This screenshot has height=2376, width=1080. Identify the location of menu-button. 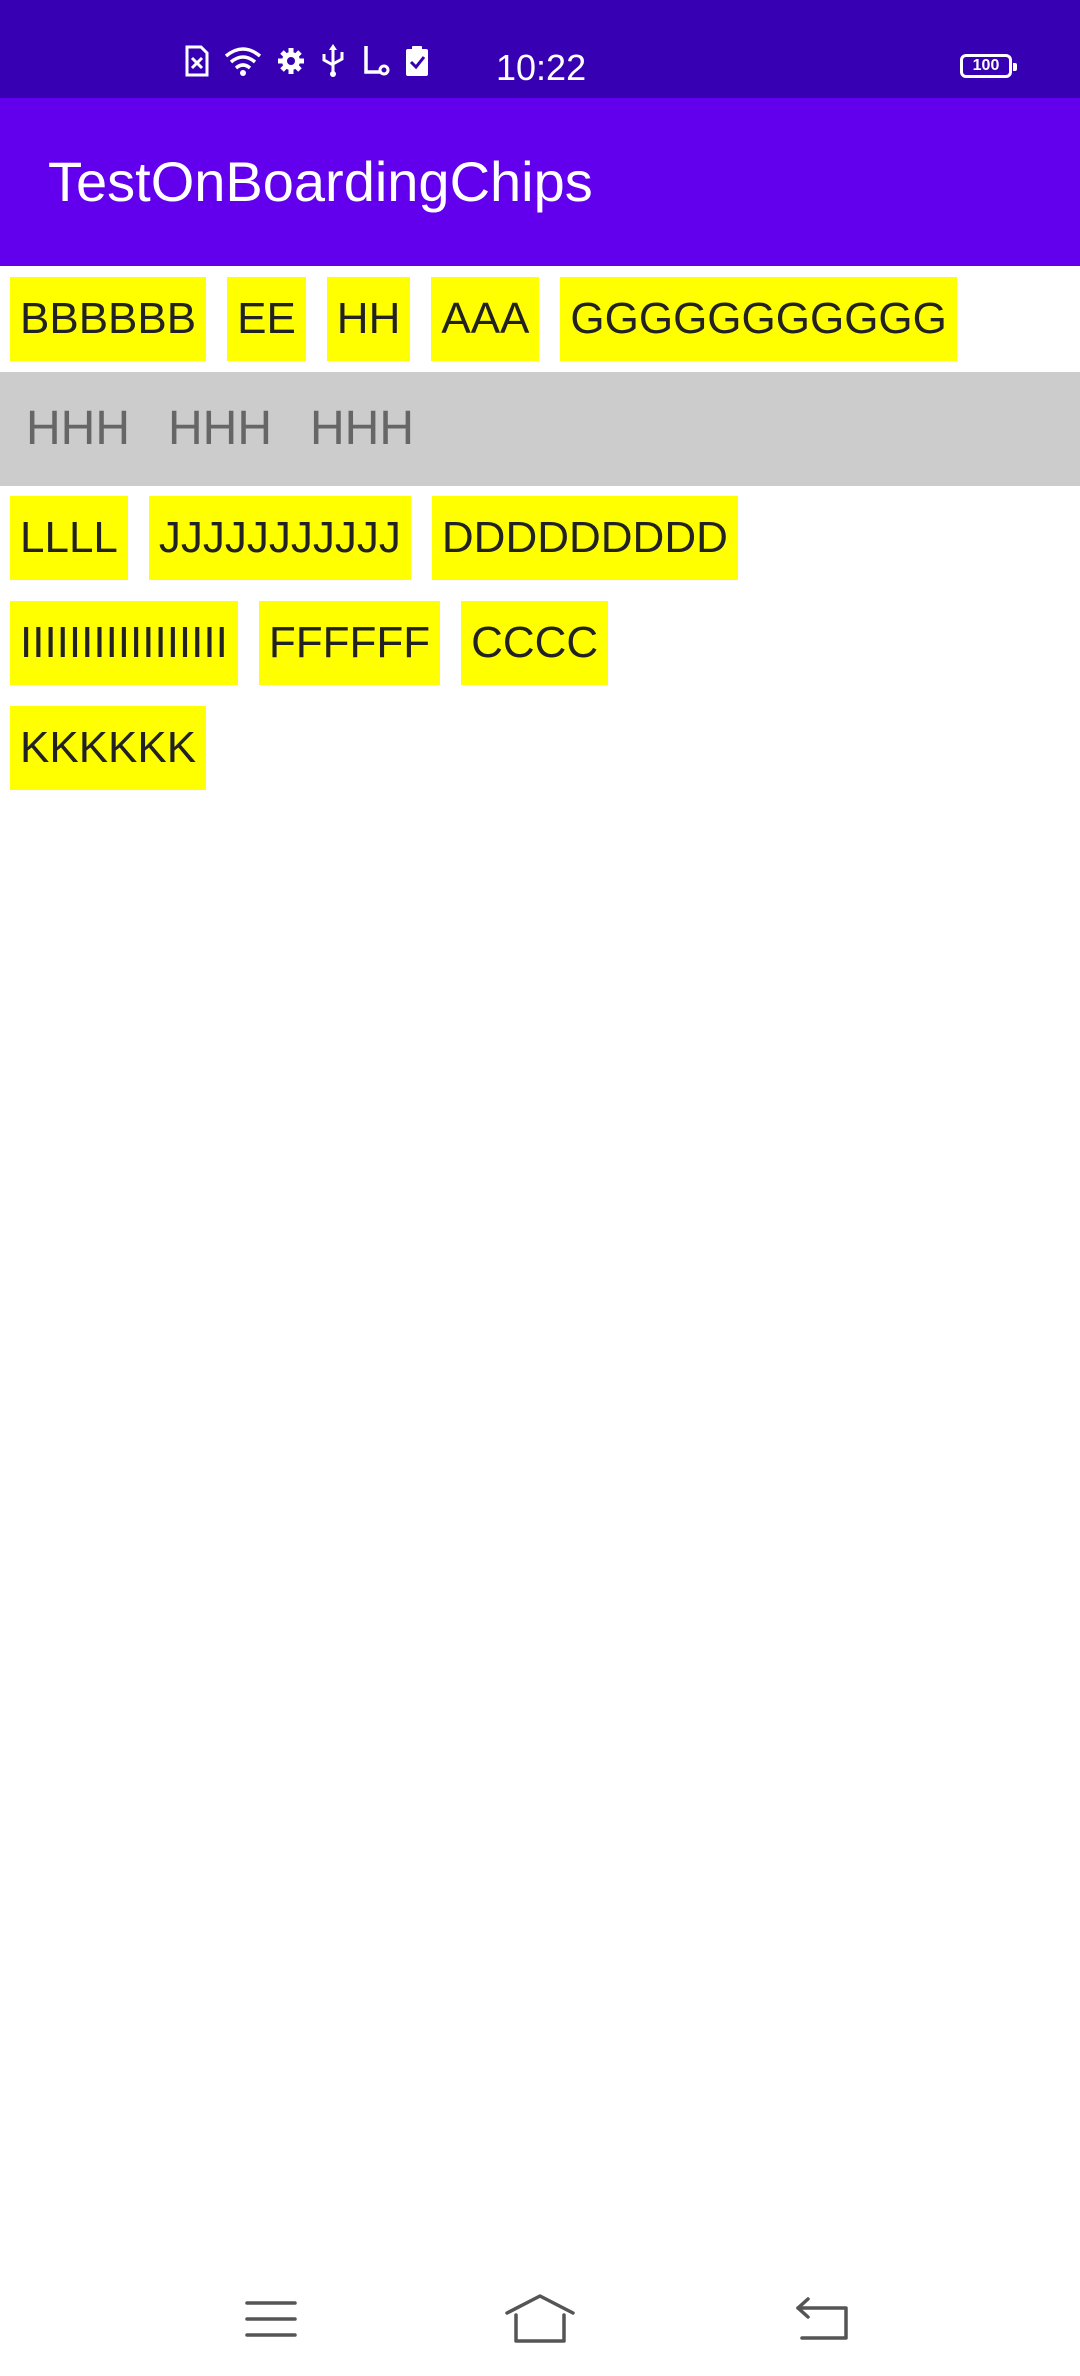
(271, 2319).